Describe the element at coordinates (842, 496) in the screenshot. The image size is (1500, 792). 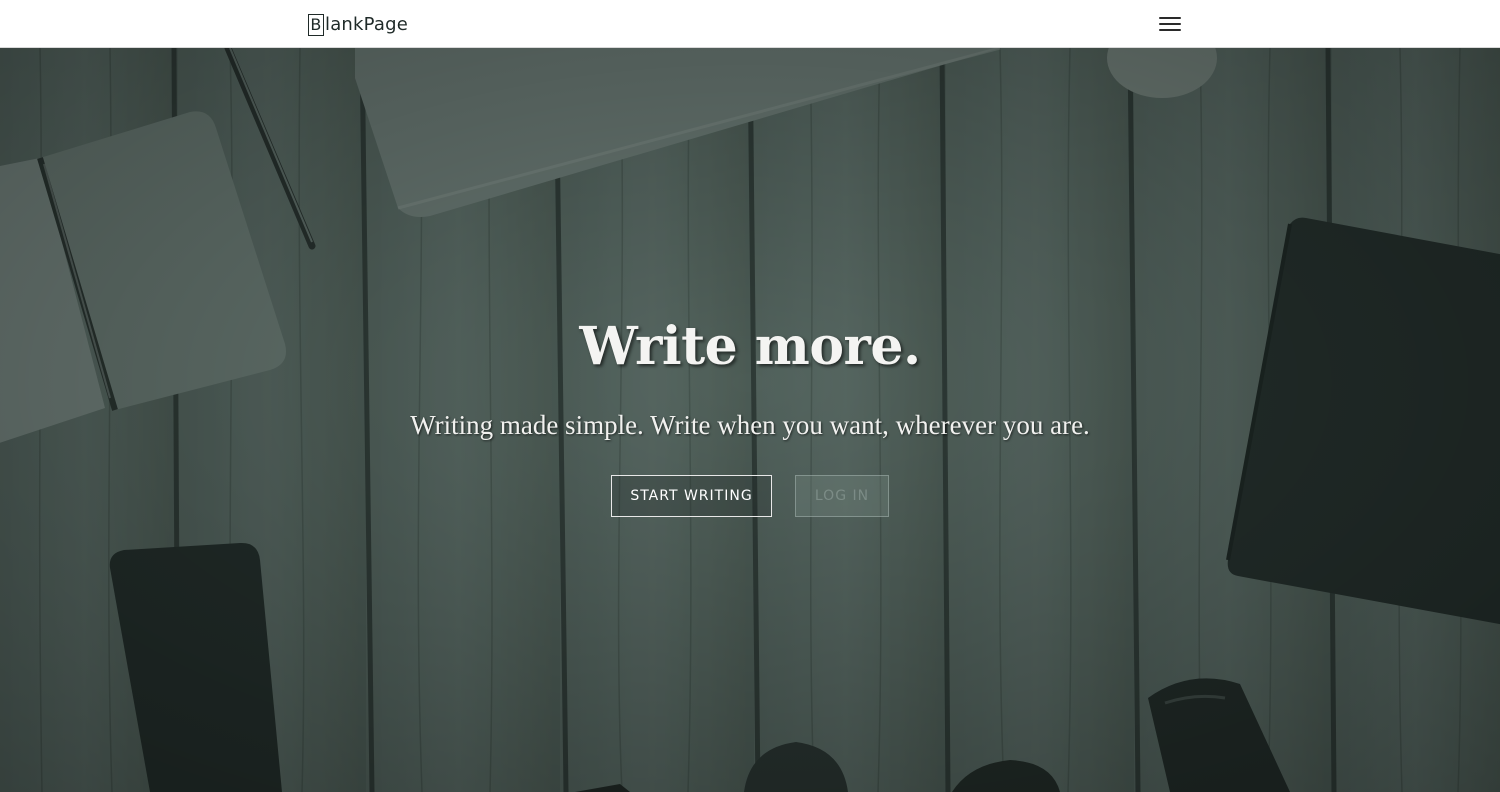
I see `log-in-button: LOG IN` at that location.